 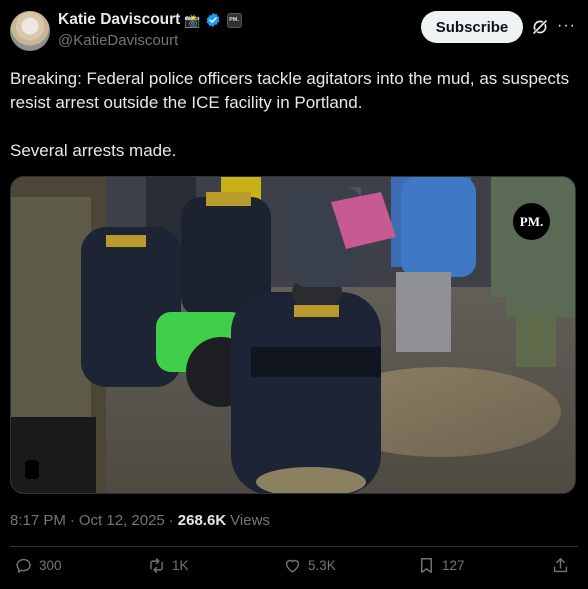 I want to click on bookmark-count: 127, so click(x=453, y=565).